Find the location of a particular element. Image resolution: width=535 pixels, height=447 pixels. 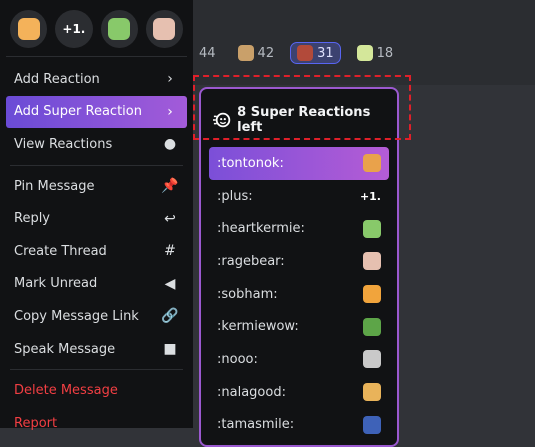

menu-item-pin-message: Pin Message 📌 is located at coordinates (96, 186).